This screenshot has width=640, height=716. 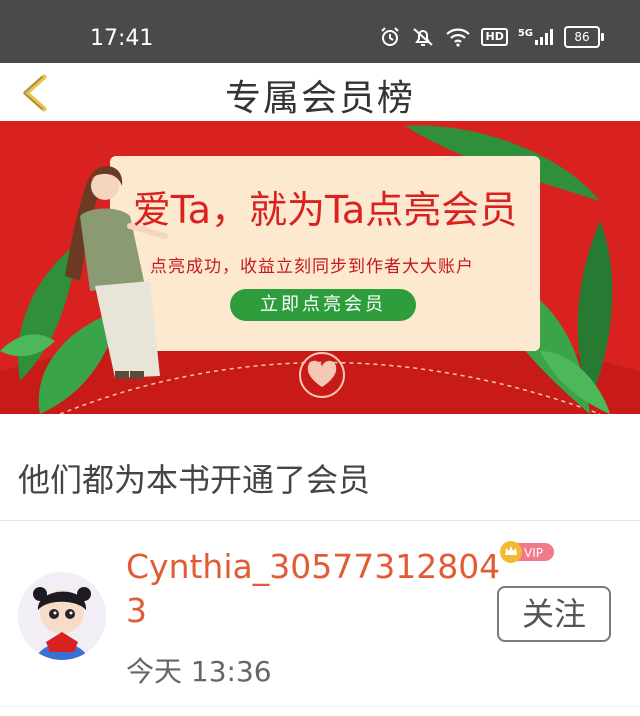 I want to click on member-timestamp: 今天 13:36, so click(x=199, y=671).